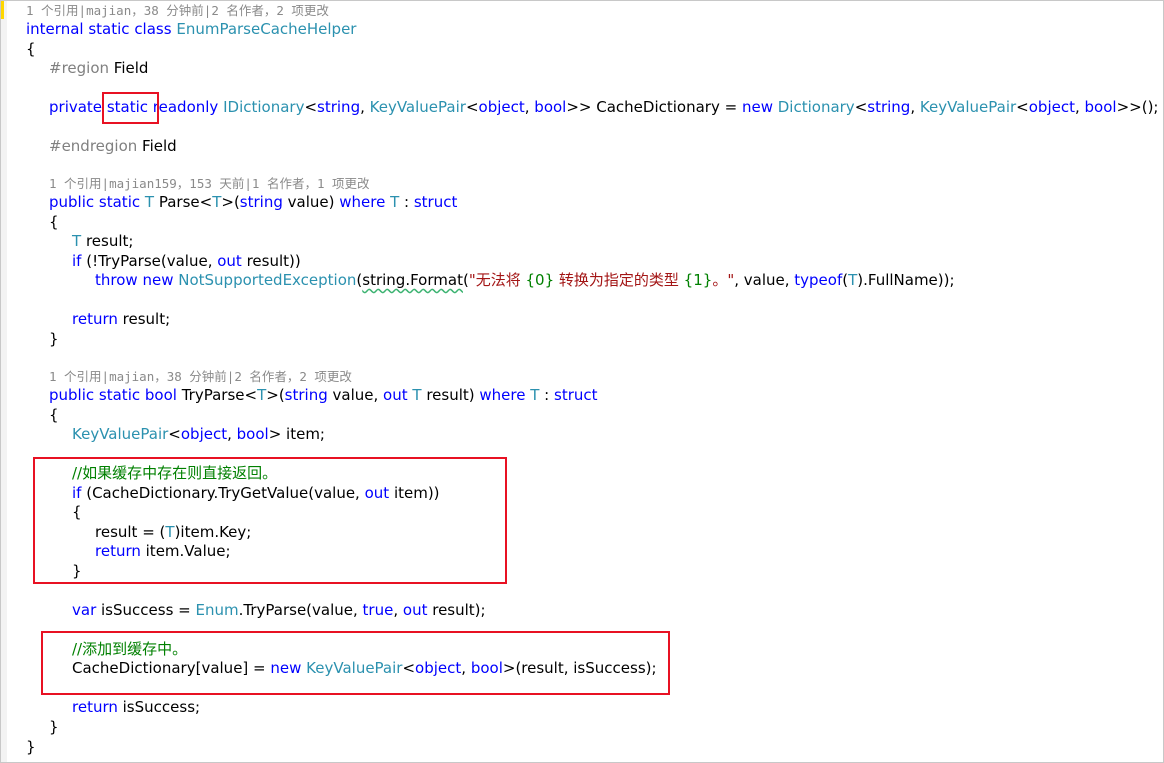 The height and width of the screenshot is (763, 1164). What do you see at coordinates (177, 11) in the screenshot?
I see `codelens-class: 1 个引用|majian，38 分钟前|2 名作者，2 项更改` at bounding box center [177, 11].